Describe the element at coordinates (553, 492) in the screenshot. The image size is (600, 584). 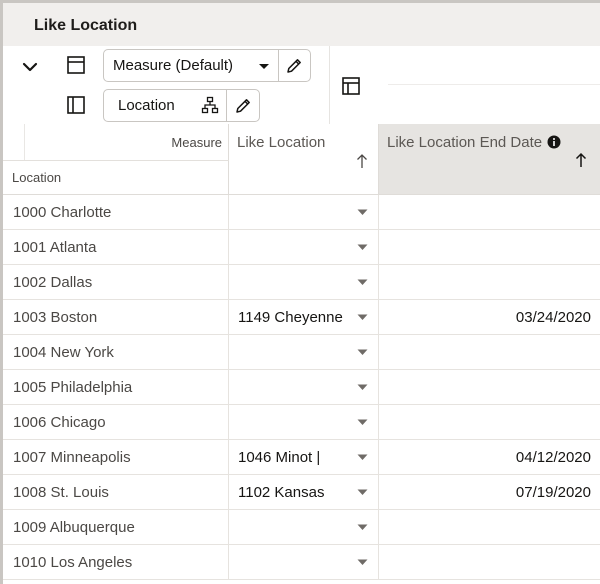
I see `end-date-value: 07/19/2020` at that location.